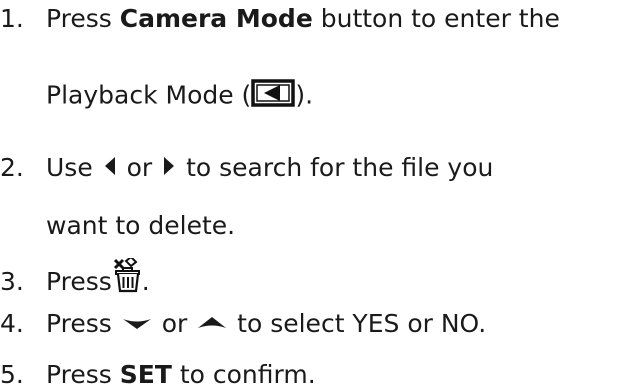 This screenshot has height=392, width=643. I want to click on left-arrow-icon, so click(110, 169).